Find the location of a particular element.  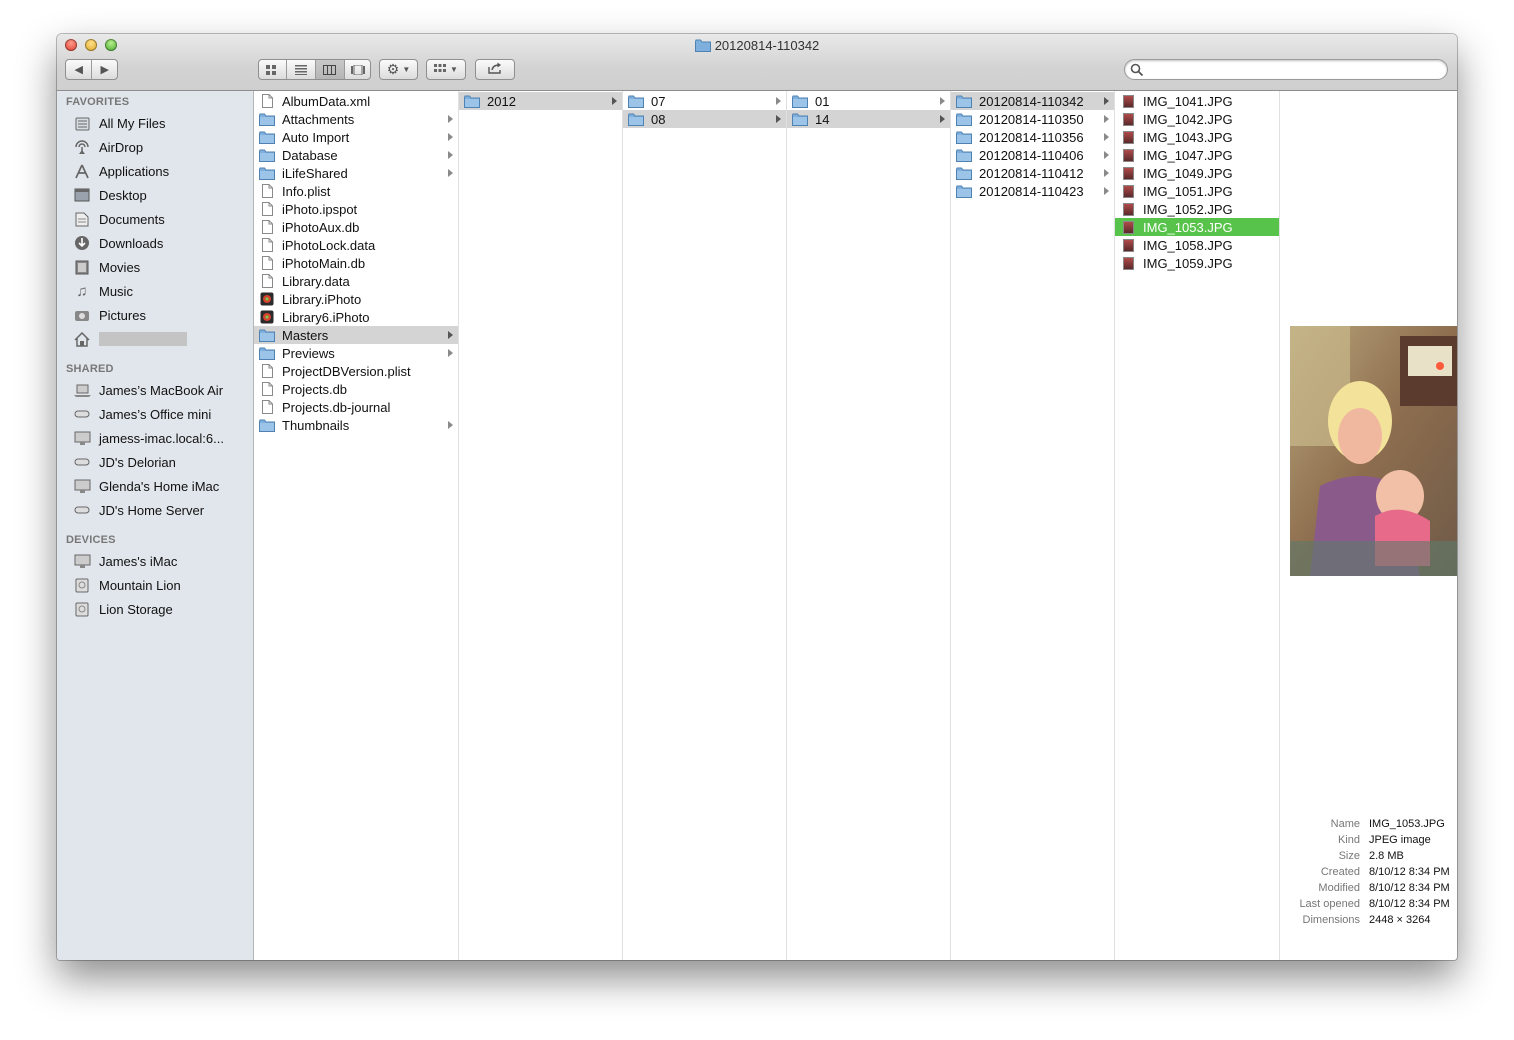

sidebar-item-shared: JD's Home Server is located at coordinates (138, 510).